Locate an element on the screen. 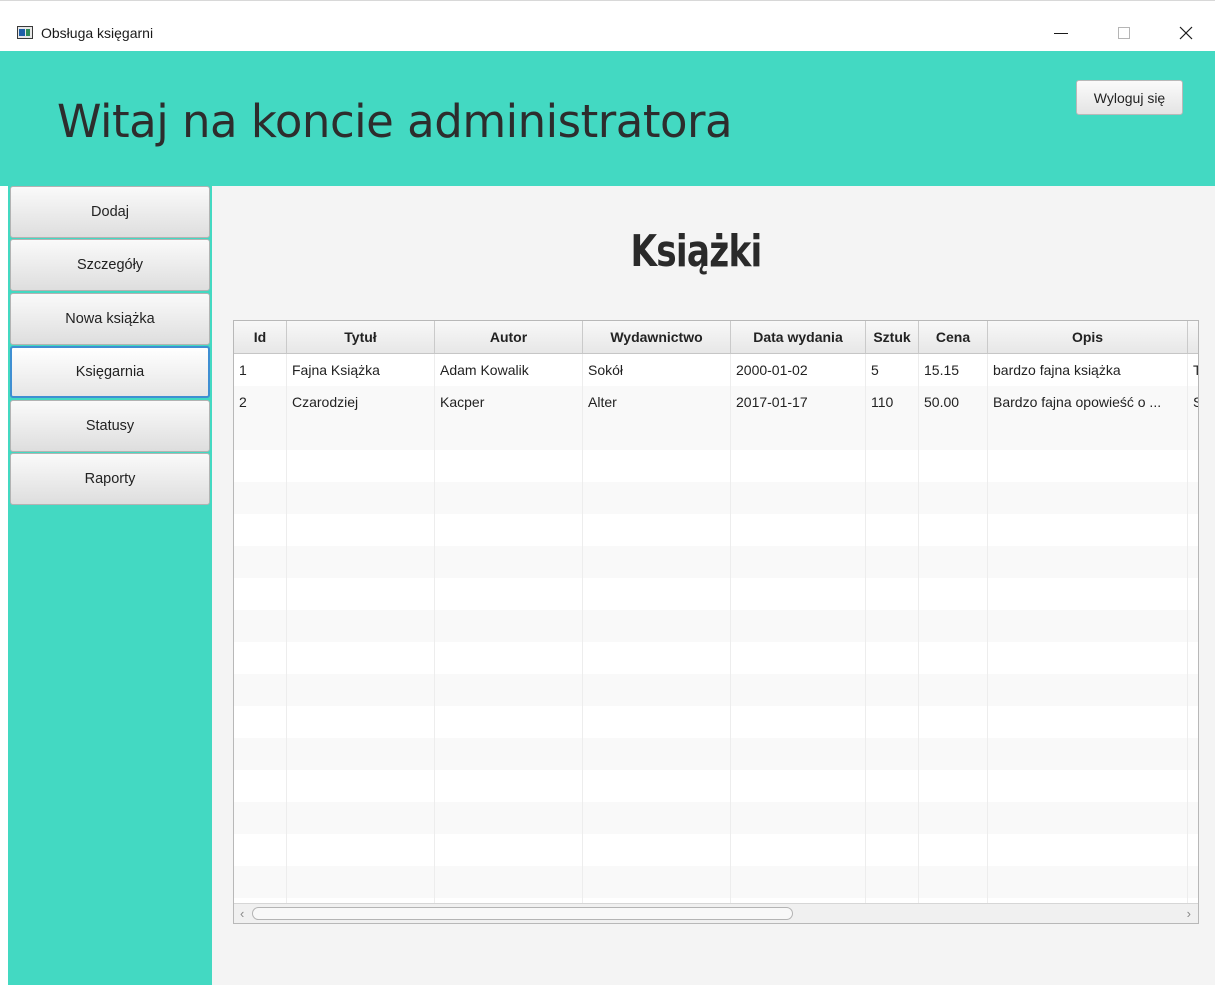 Image resolution: width=1215 pixels, height=985 pixels. maximize-button is located at coordinates (1124, 33).